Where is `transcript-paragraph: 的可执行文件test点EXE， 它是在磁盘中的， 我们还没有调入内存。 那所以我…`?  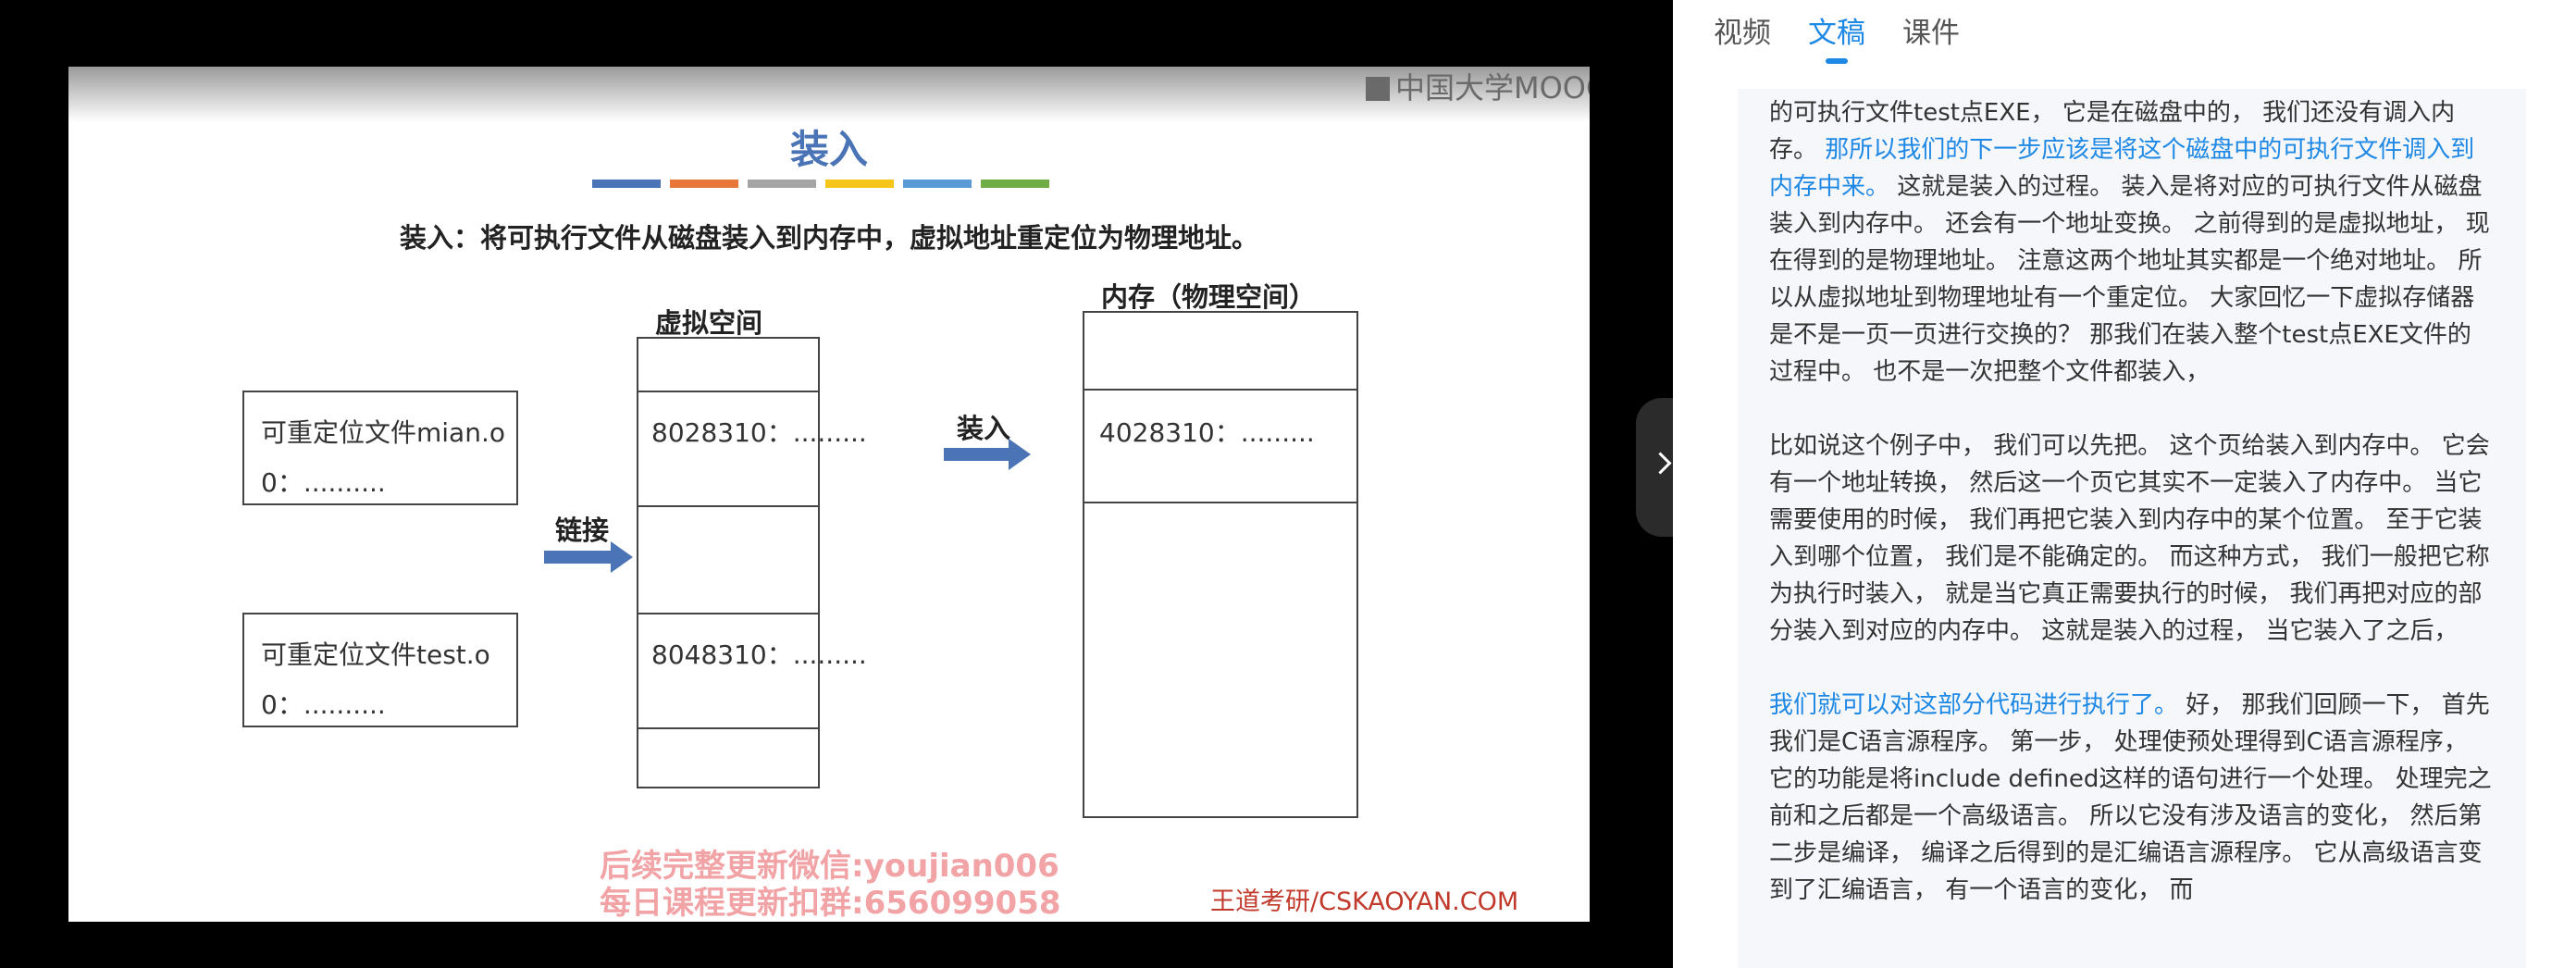
transcript-paragraph: 的可执行文件test点EXE， 它是在磁盘中的， 我们还没有调入内存。 那所以我… is located at coordinates (2132, 243).